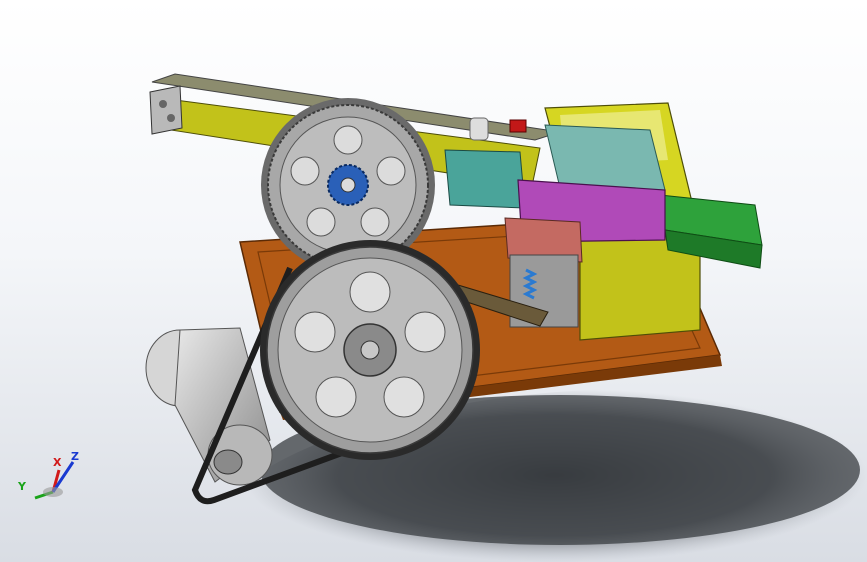  I want to click on motor-pulley, so click(228, 462).